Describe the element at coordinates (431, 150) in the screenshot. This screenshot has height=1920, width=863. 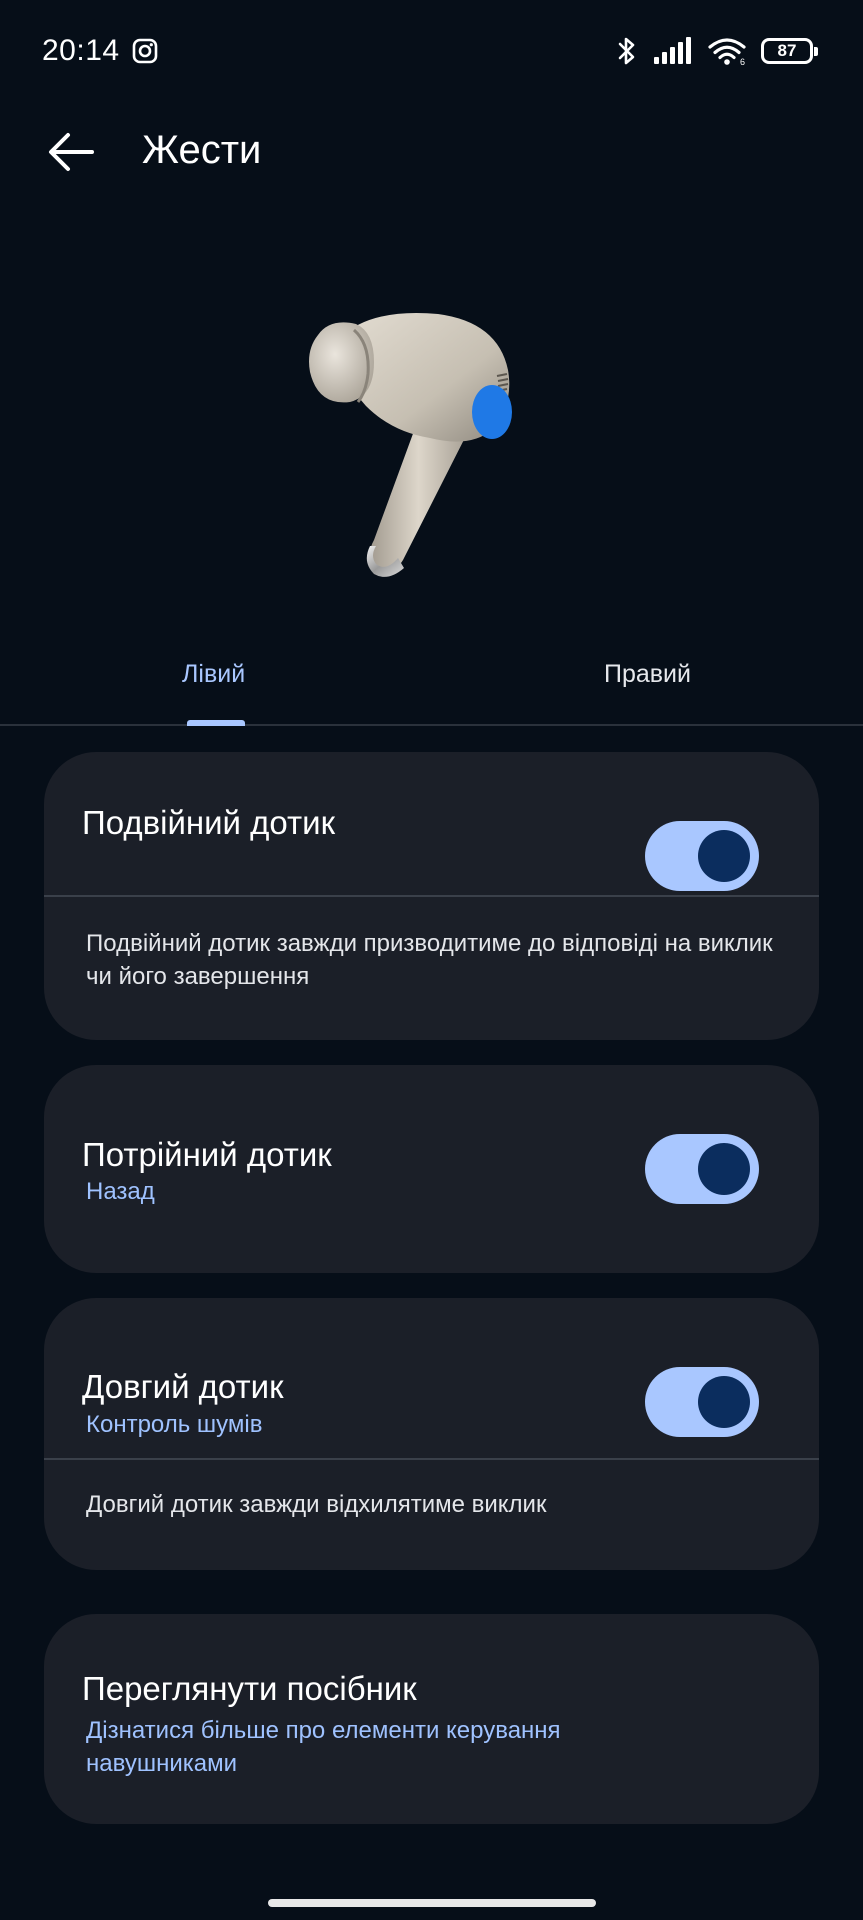
I see `app-header: Жести` at that location.